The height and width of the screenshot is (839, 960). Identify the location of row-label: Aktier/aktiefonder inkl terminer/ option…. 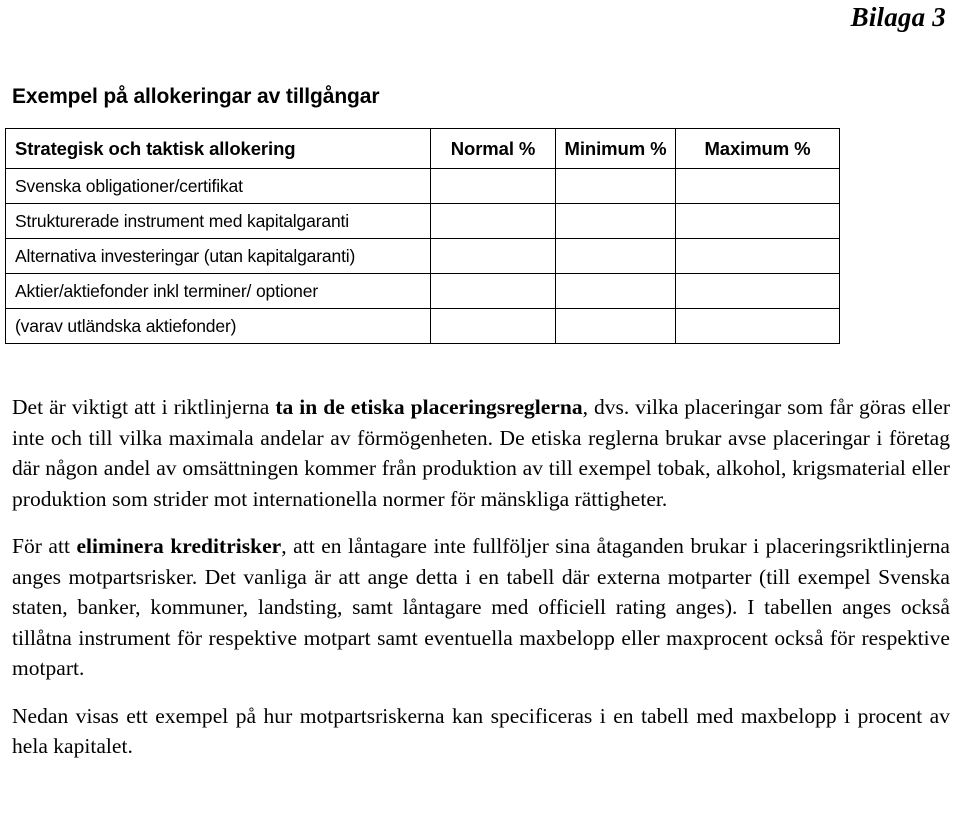
(218, 291).